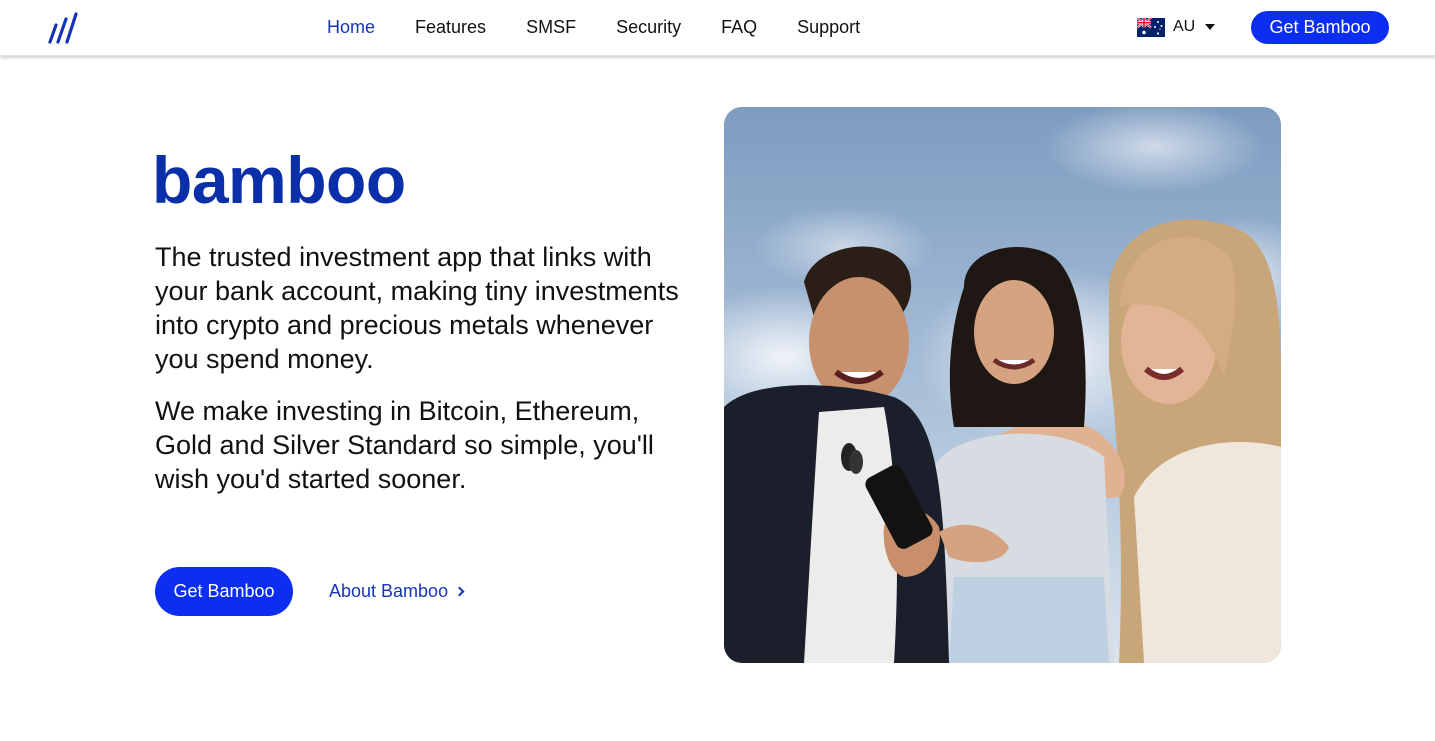 Image resolution: width=1435 pixels, height=741 pixels. Describe the element at coordinates (1184, 26) in the screenshot. I see `locale-label: AU` at that location.